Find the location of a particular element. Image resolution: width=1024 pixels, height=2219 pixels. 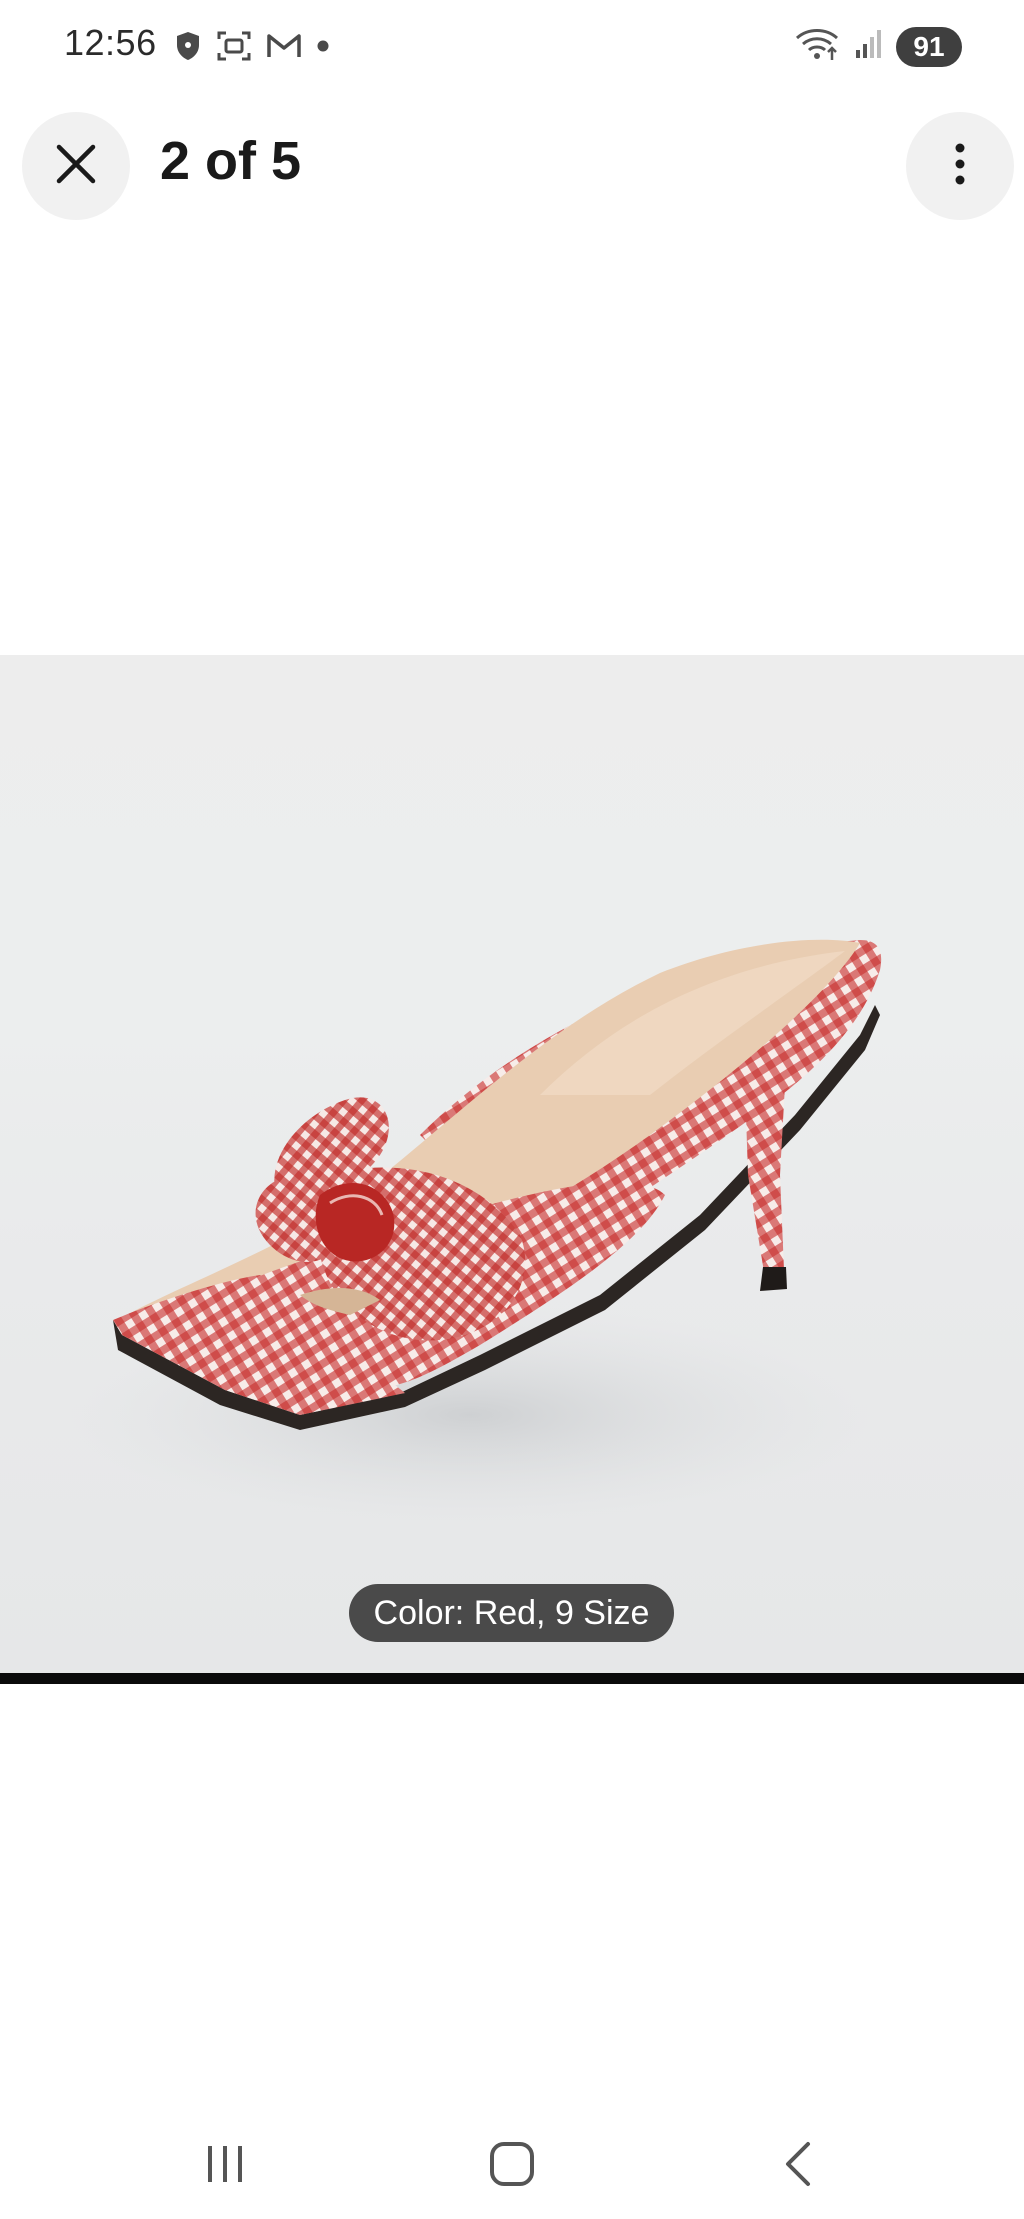

more-options-button is located at coordinates (960, 166).